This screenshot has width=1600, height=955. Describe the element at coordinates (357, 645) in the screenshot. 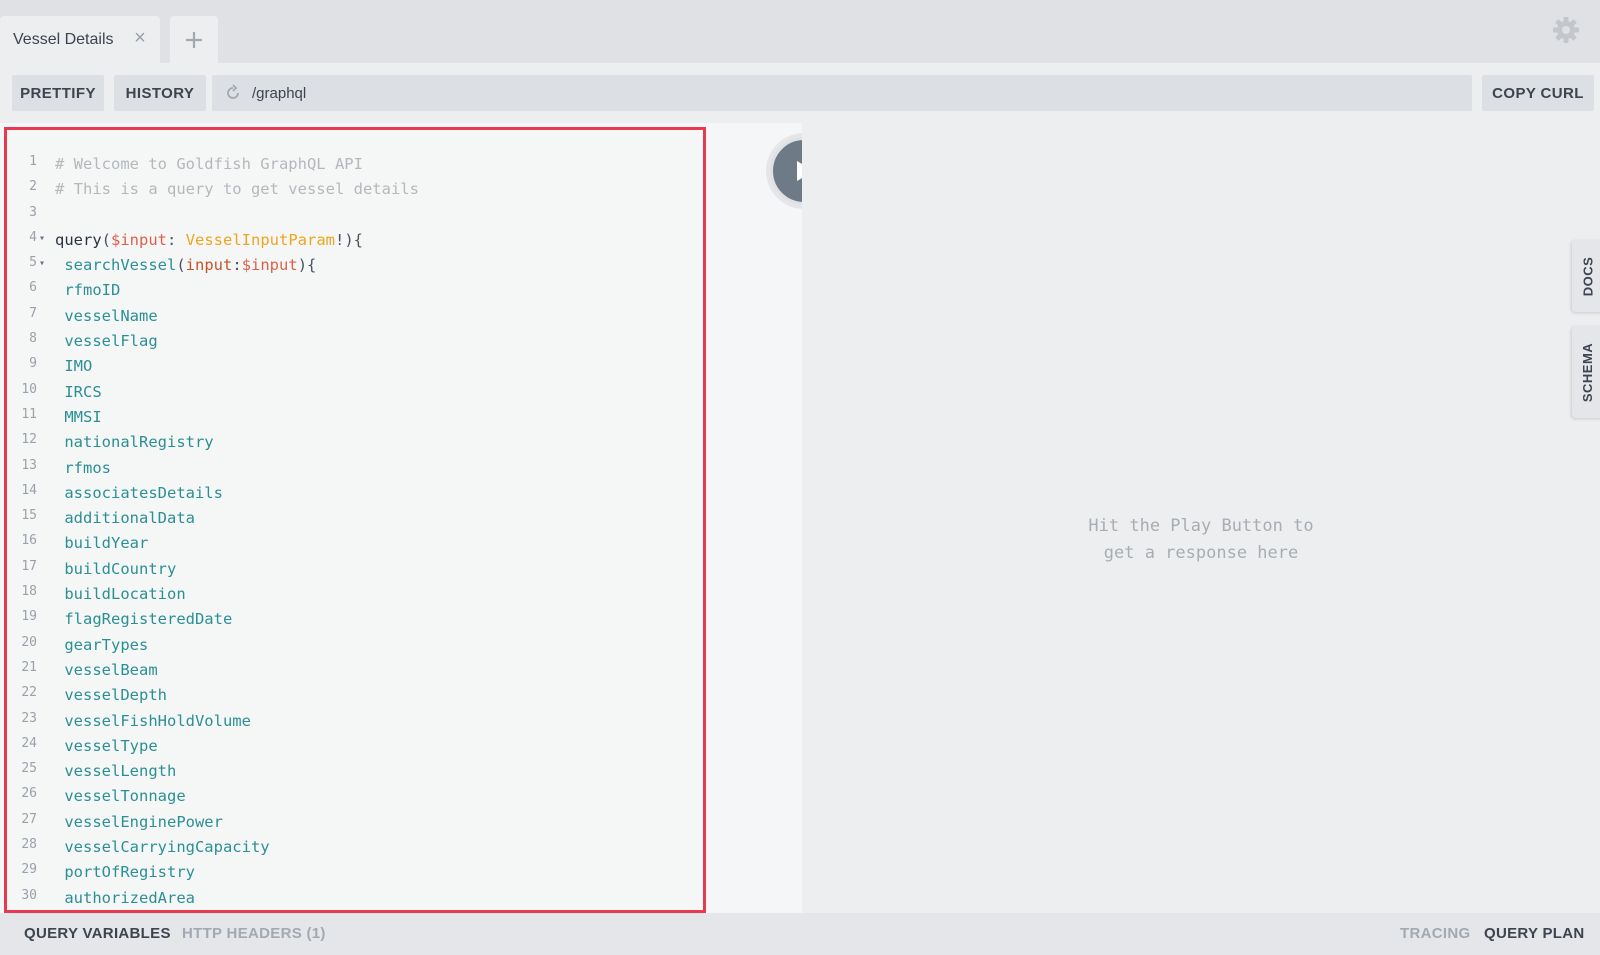

I see `code-line: 20 gearTypes` at that location.